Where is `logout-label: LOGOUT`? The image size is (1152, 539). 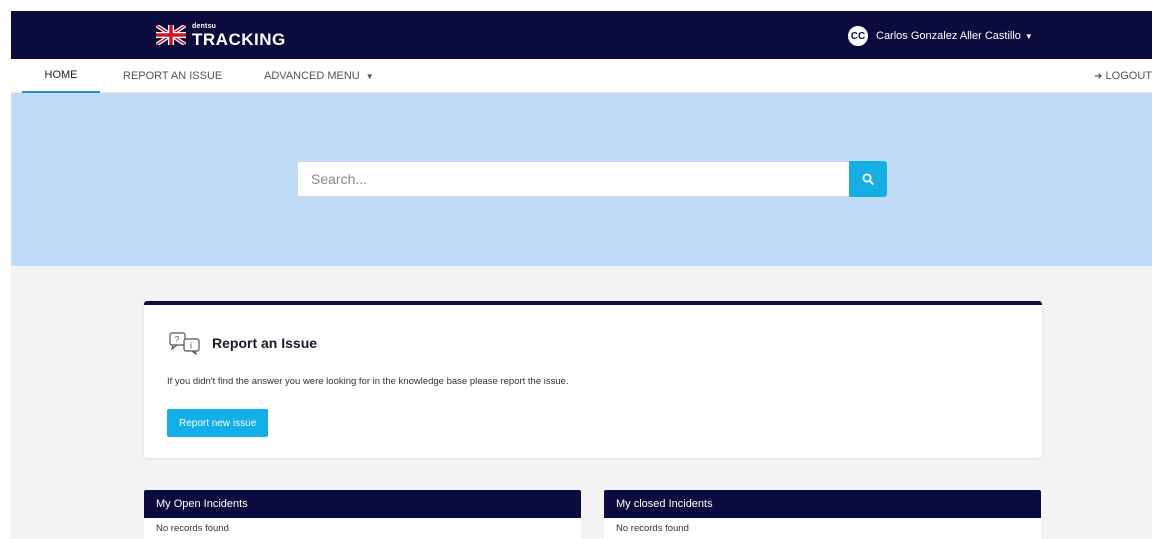 logout-label: LOGOUT is located at coordinates (1128, 76).